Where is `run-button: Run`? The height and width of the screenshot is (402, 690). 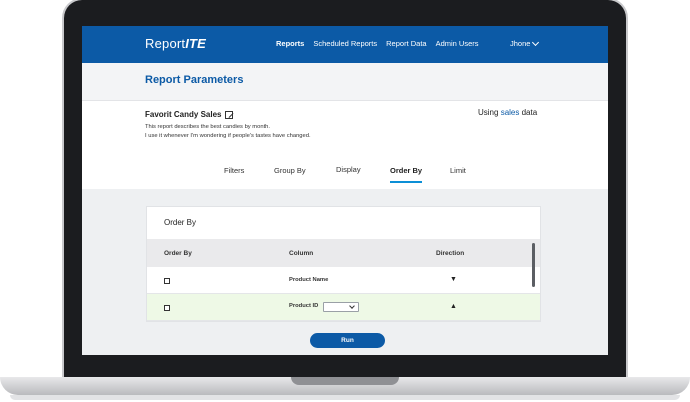 run-button: Run is located at coordinates (347, 340).